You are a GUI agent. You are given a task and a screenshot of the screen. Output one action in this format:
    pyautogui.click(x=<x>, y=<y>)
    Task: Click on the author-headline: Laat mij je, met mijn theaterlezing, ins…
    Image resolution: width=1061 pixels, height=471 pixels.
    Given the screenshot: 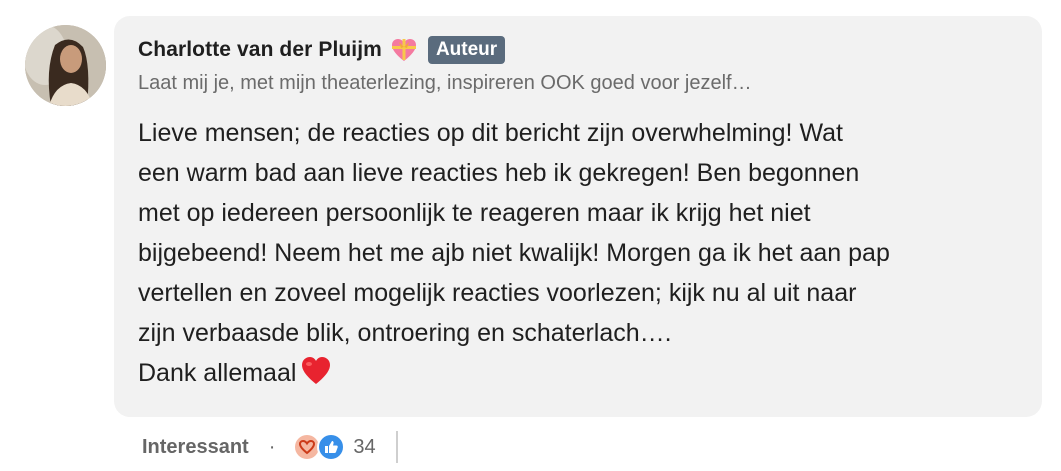 What is the action you would take?
    pyautogui.click(x=445, y=83)
    